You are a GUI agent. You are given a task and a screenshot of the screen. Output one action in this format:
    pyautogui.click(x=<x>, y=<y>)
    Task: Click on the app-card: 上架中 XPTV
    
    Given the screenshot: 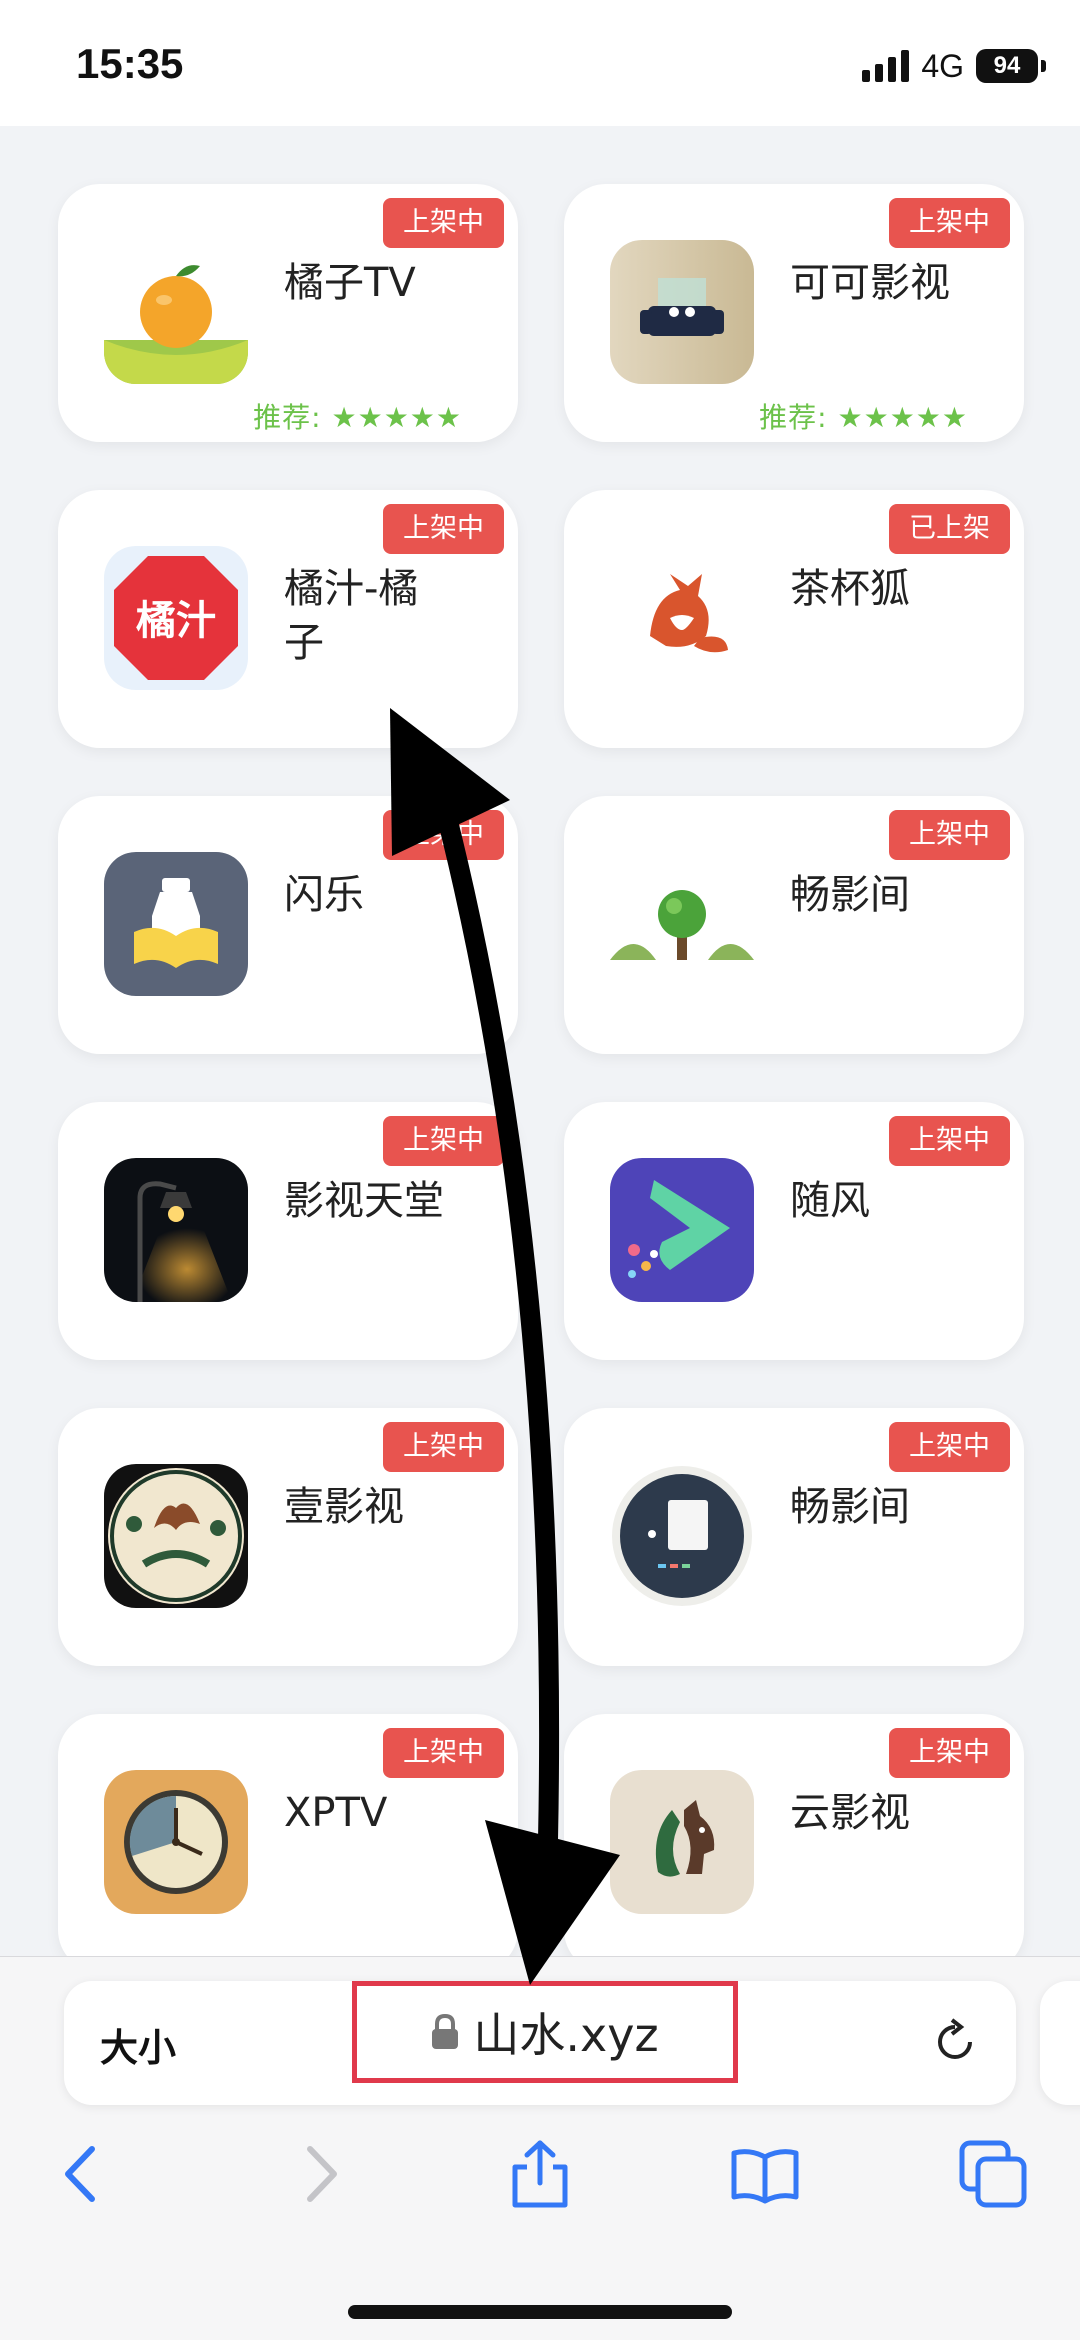 What is the action you would take?
    pyautogui.click(x=288, y=1835)
    